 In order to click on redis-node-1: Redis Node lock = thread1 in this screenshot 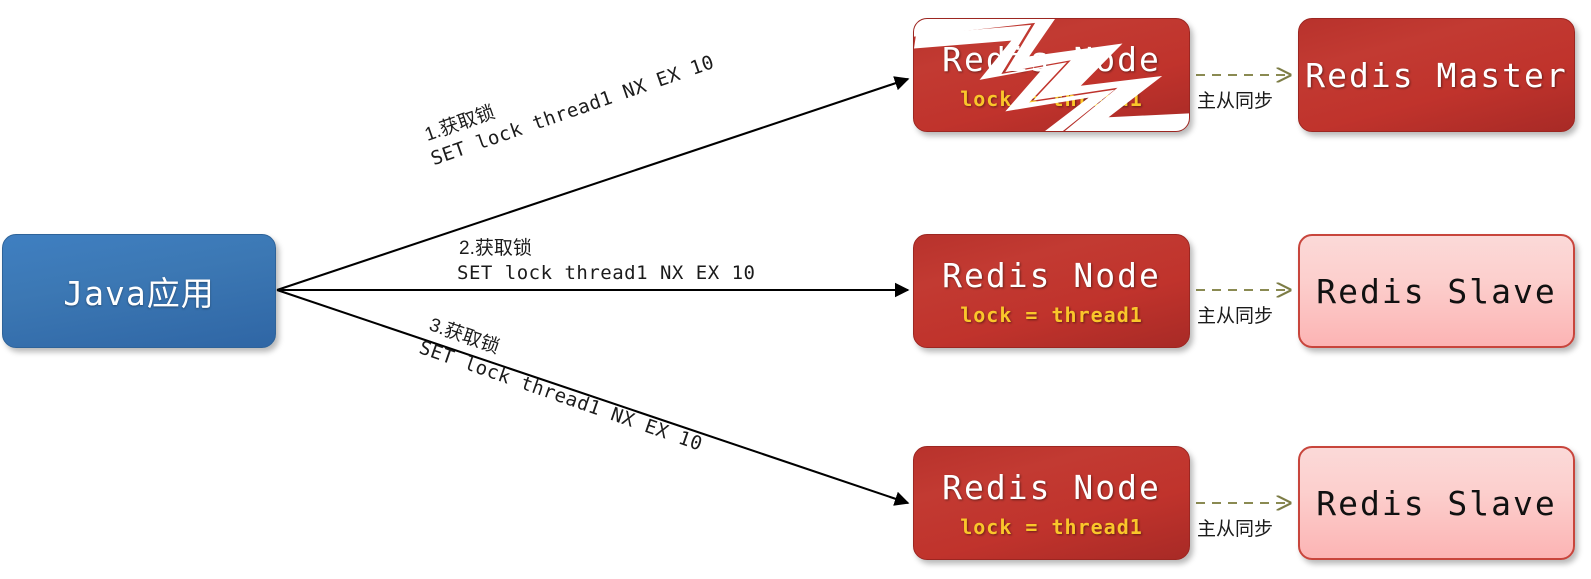, I will do `click(1051, 75)`.